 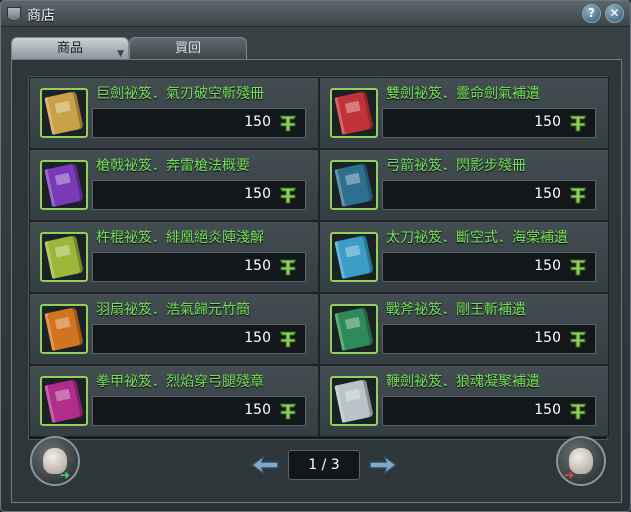 What do you see at coordinates (456, 166) in the screenshot?
I see `item-name: 弓箭祕笈．閃影步殘冊` at bounding box center [456, 166].